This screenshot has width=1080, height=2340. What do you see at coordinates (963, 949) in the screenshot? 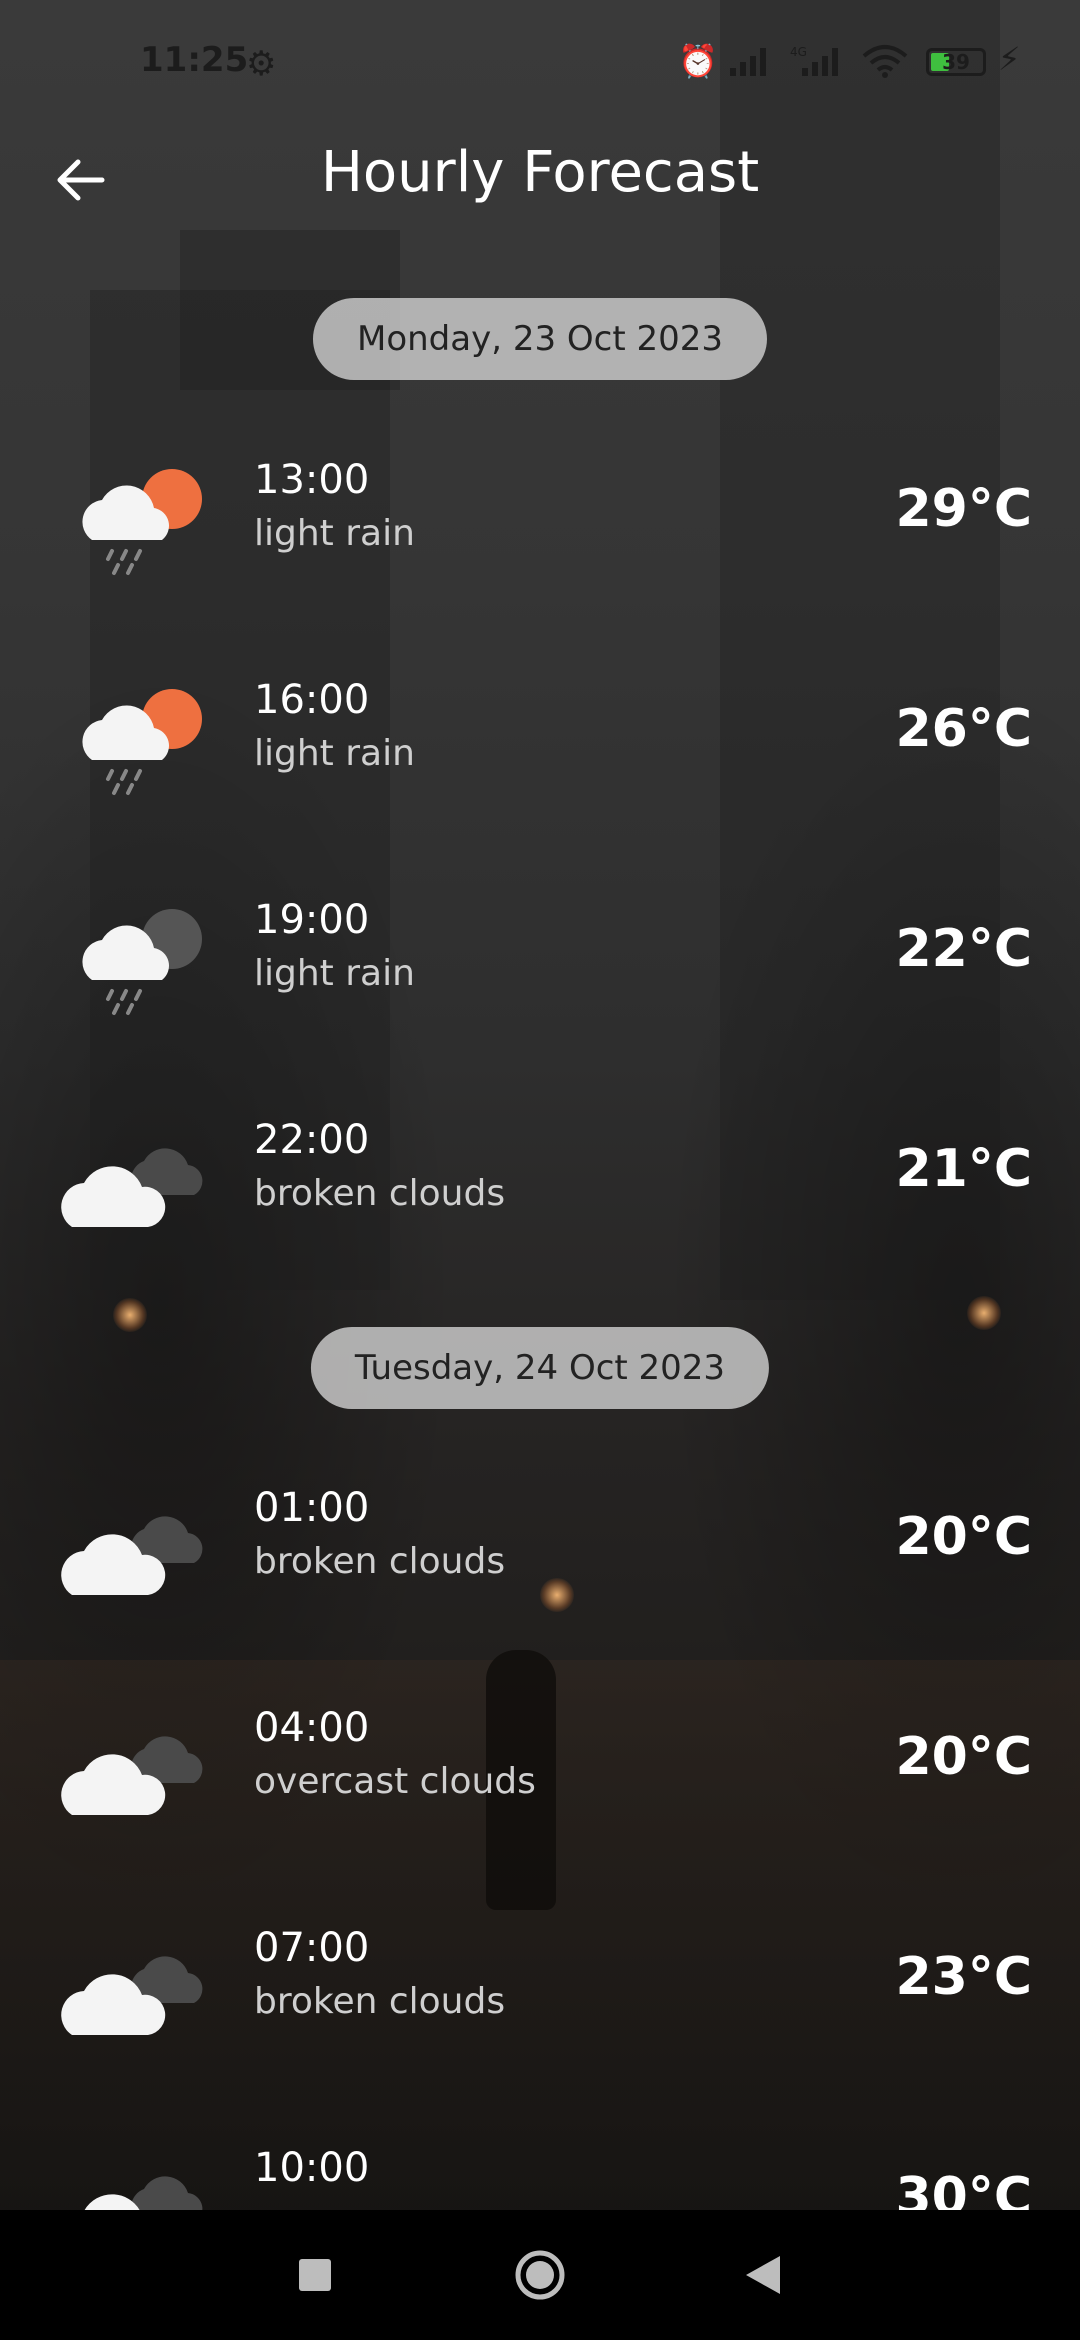
I see `forecast-temperature: 22°C` at bounding box center [963, 949].